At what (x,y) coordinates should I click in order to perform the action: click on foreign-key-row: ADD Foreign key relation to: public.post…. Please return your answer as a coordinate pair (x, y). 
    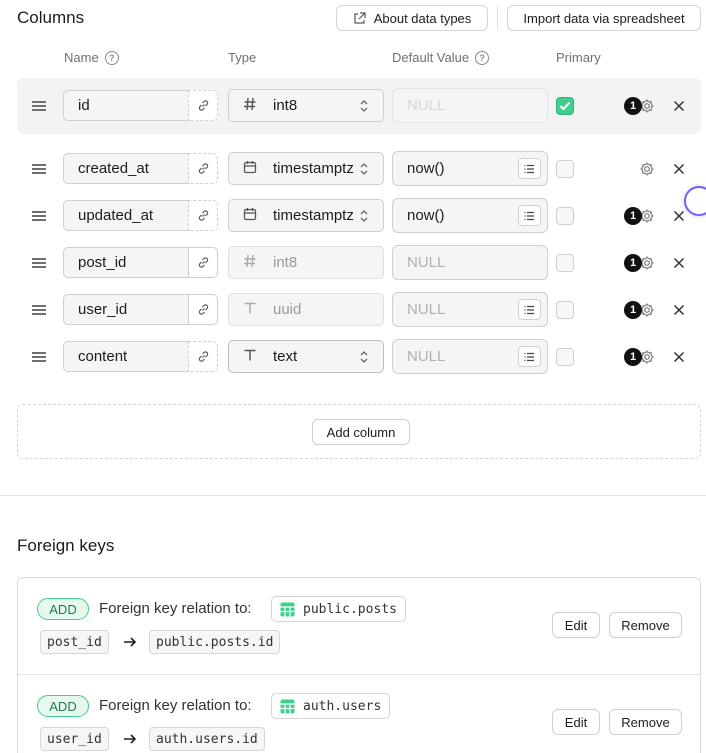
    Looking at the image, I should click on (359, 626).